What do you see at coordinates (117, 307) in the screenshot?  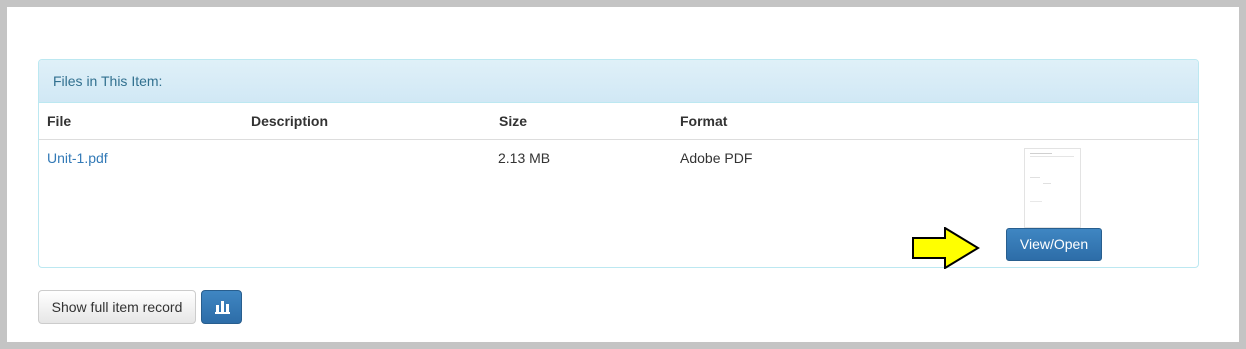 I see `show-full-record-button: Show full item record` at bounding box center [117, 307].